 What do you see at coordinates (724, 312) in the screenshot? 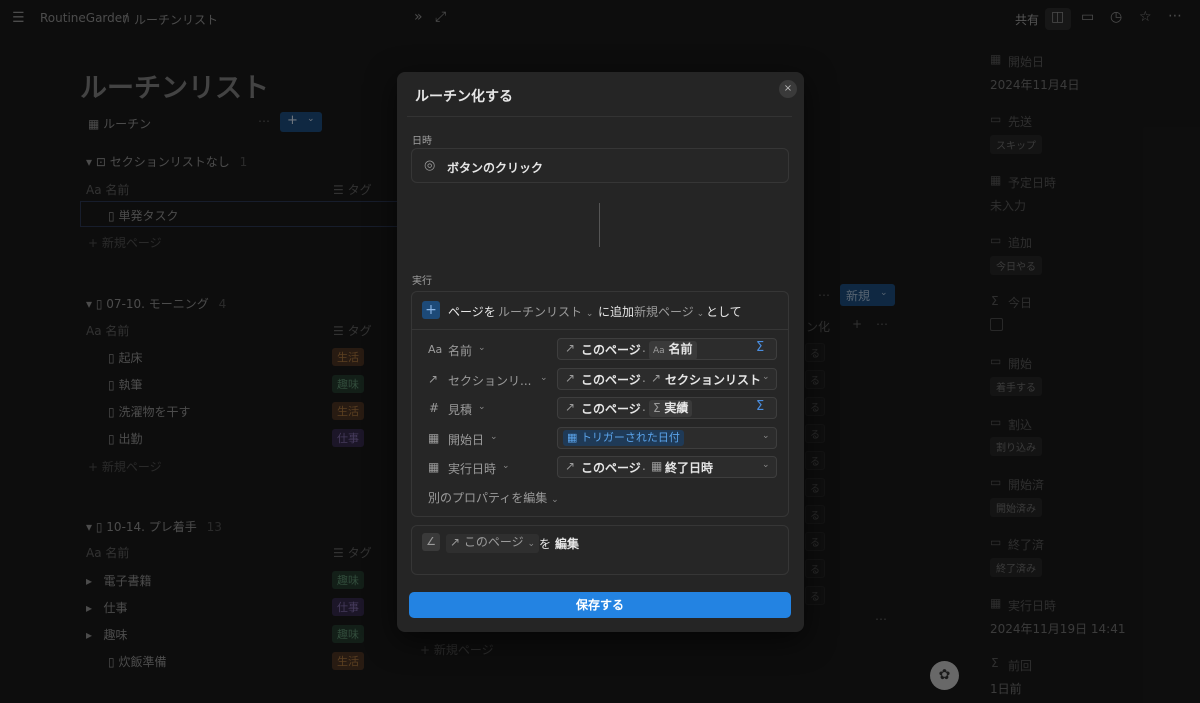
I see `action-suffix: として` at bounding box center [724, 312].